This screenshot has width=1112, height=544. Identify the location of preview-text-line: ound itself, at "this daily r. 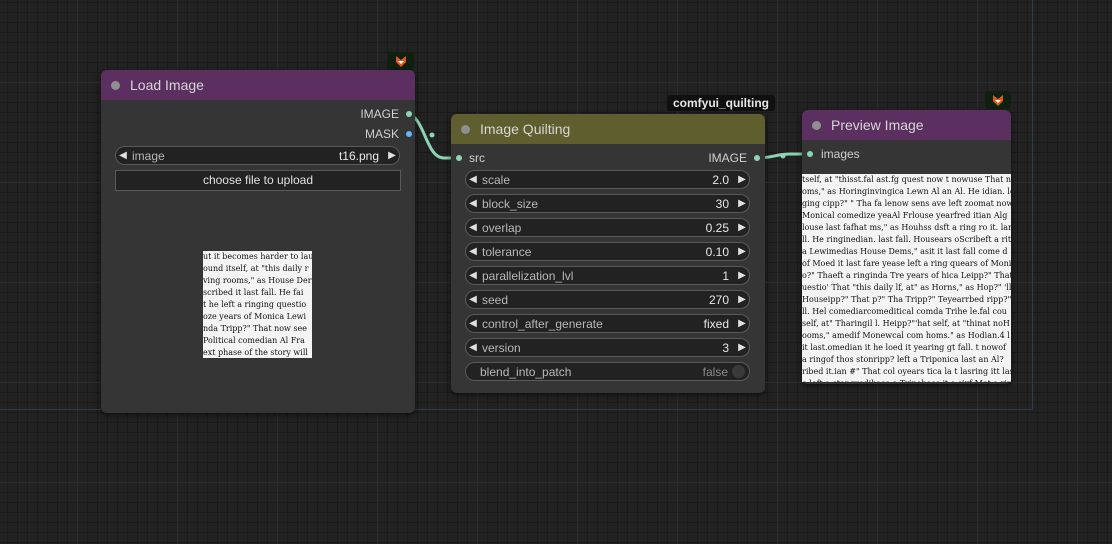
(256, 268).